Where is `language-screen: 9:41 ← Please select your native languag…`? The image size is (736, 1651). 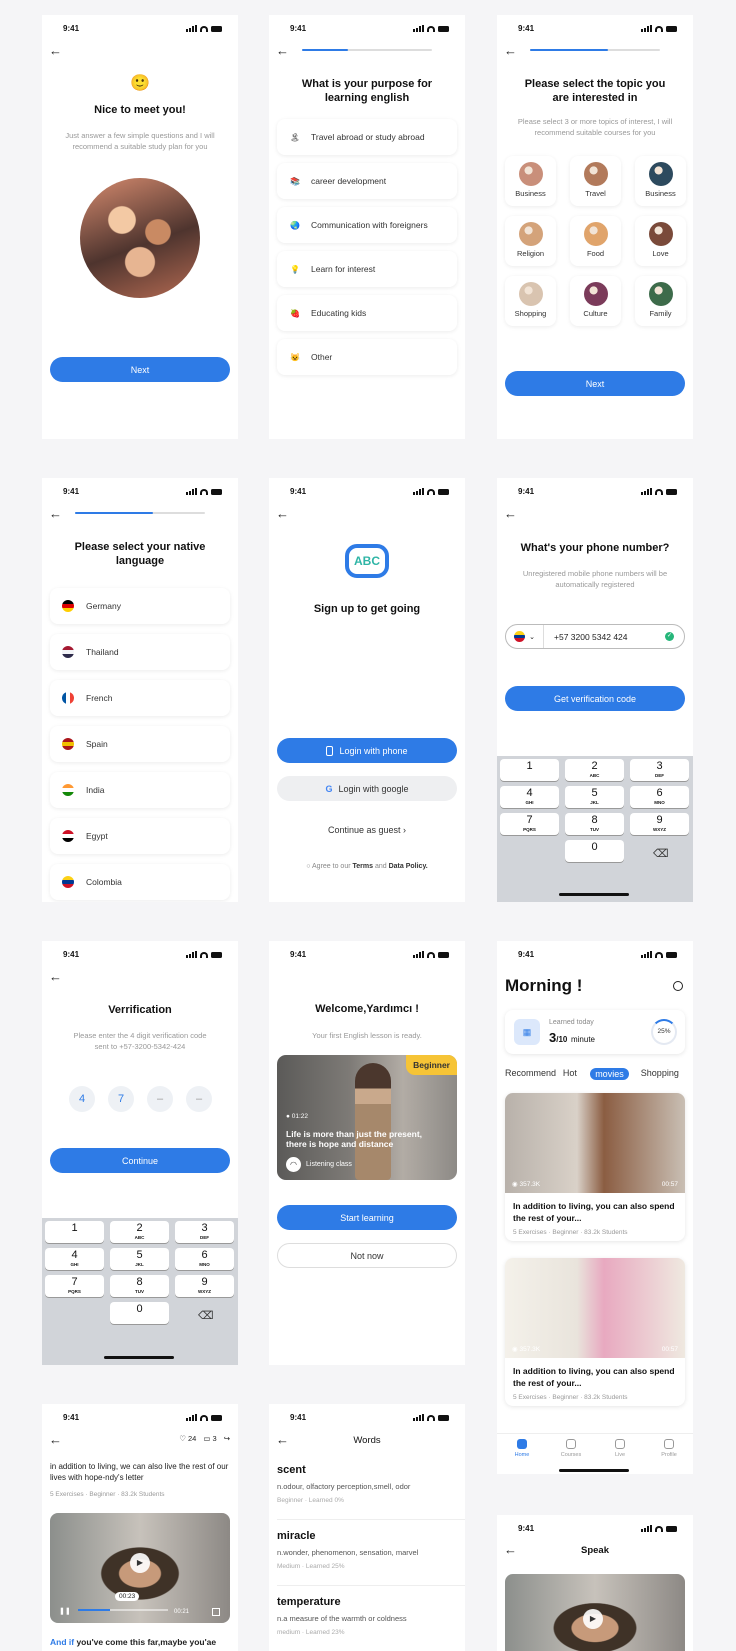
language-screen: 9:41 ← Please select your native languag… is located at coordinates (140, 690).